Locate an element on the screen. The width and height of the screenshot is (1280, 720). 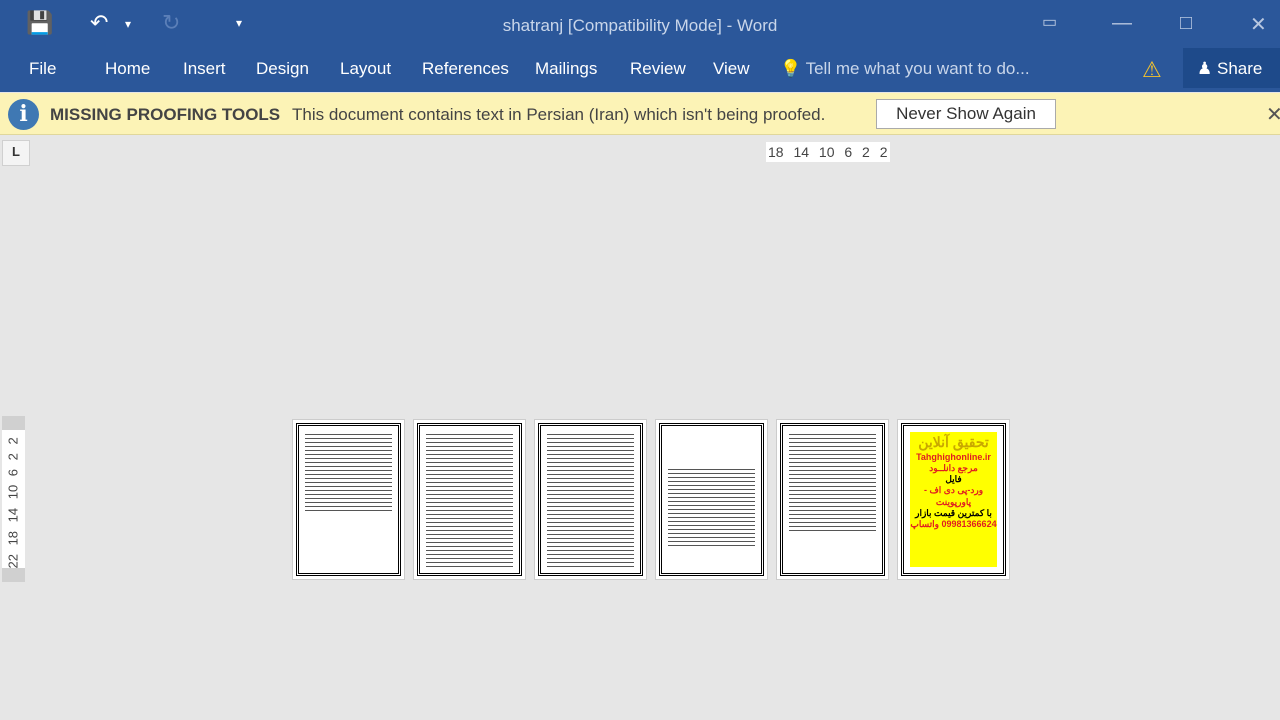
ad-line: Tahghighonline.ir is located at coordinates (953, 456).